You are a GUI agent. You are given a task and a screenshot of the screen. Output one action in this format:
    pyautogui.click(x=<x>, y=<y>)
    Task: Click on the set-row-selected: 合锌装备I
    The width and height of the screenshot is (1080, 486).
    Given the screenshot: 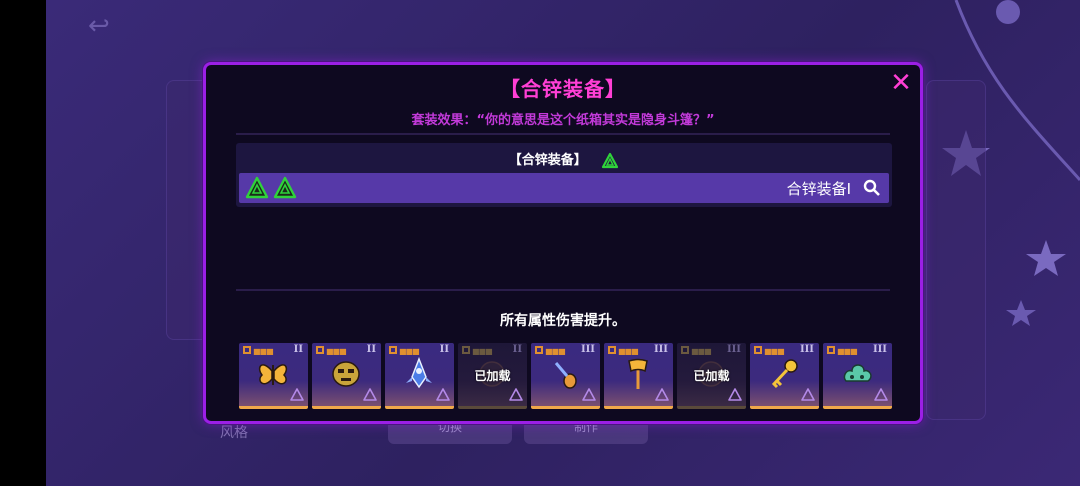 What is the action you would take?
    pyautogui.click(x=564, y=188)
    